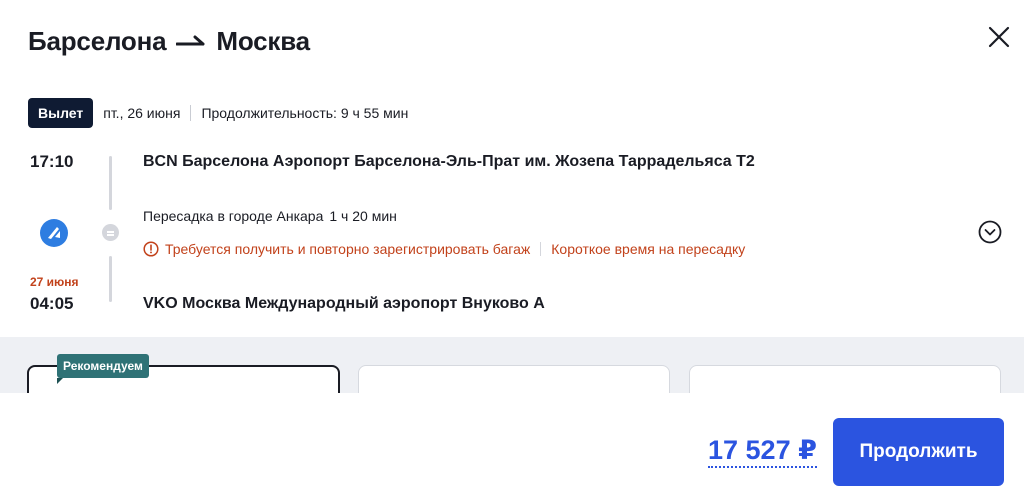 This screenshot has width=1024, height=496. I want to click on recommended-badge: Рекомендуем, so click(103, 369).